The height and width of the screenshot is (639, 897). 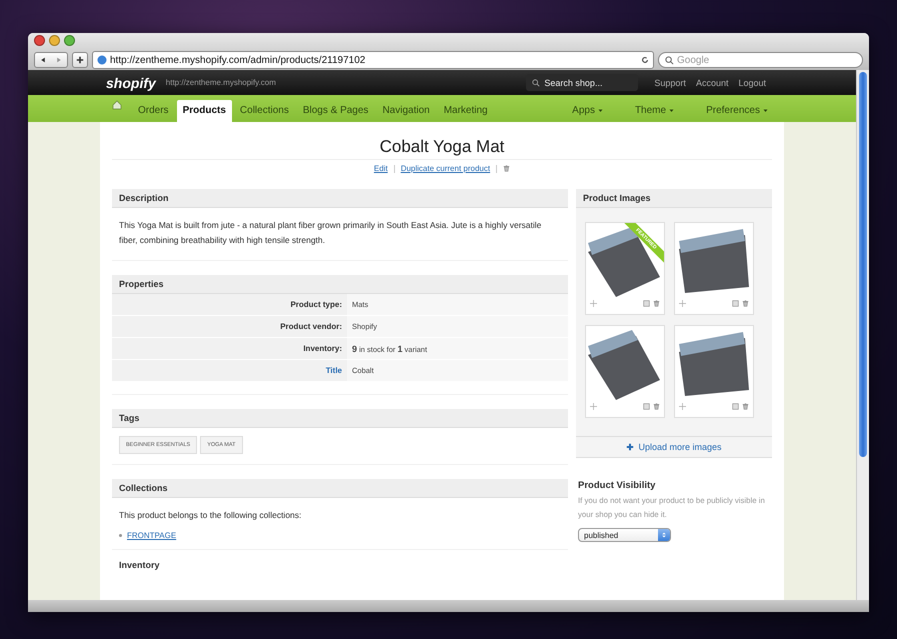 I want to click on upload-link: Upload more images, so click(x=674, y=447).